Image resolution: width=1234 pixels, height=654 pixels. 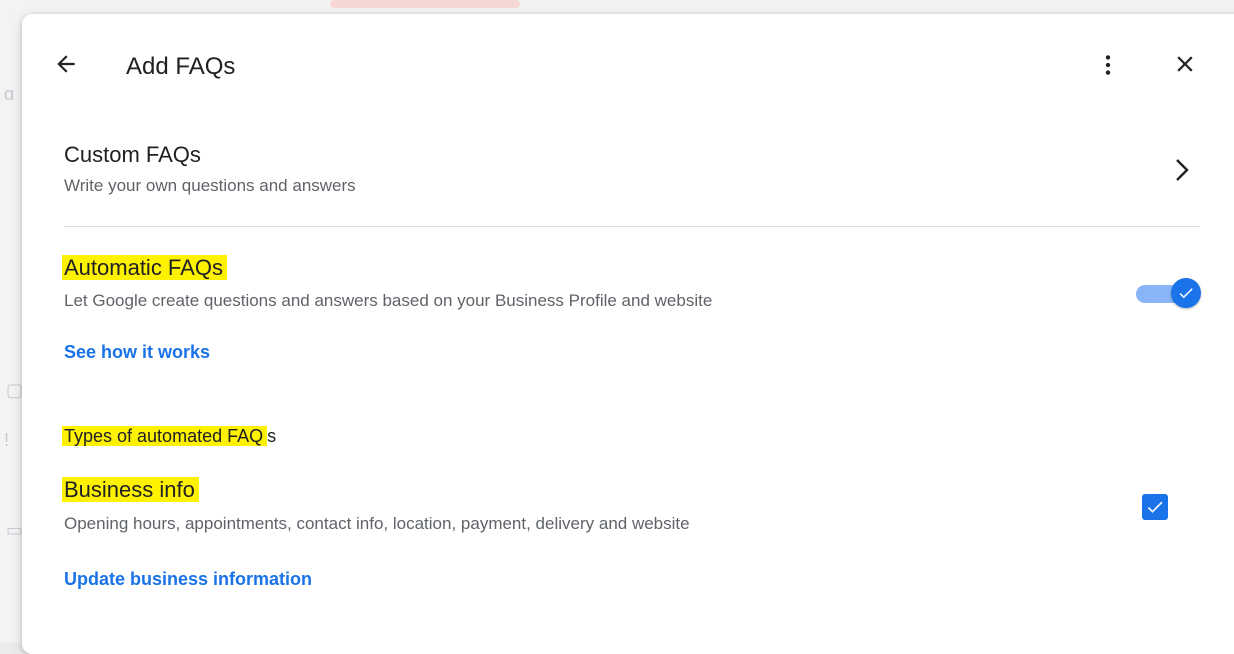 What do you see at coordinates (632, 226) in the screenshot?
I see `divider` at bounding box center [632, 226].